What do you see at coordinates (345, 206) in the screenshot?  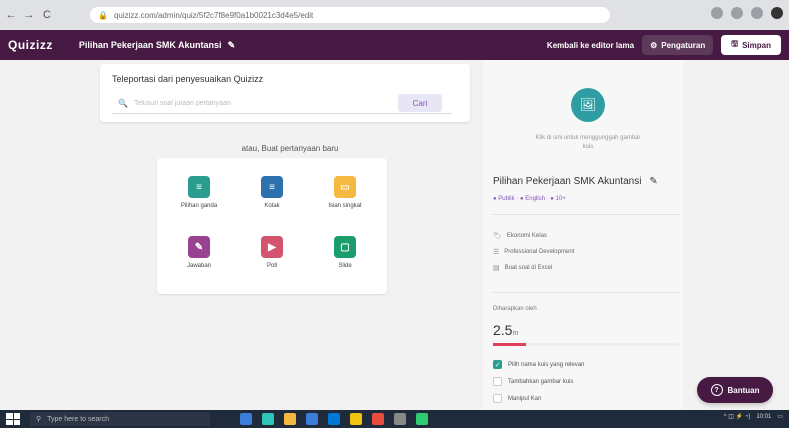 I see `type-label: Isian singkat` at bounding box center [345, 206].